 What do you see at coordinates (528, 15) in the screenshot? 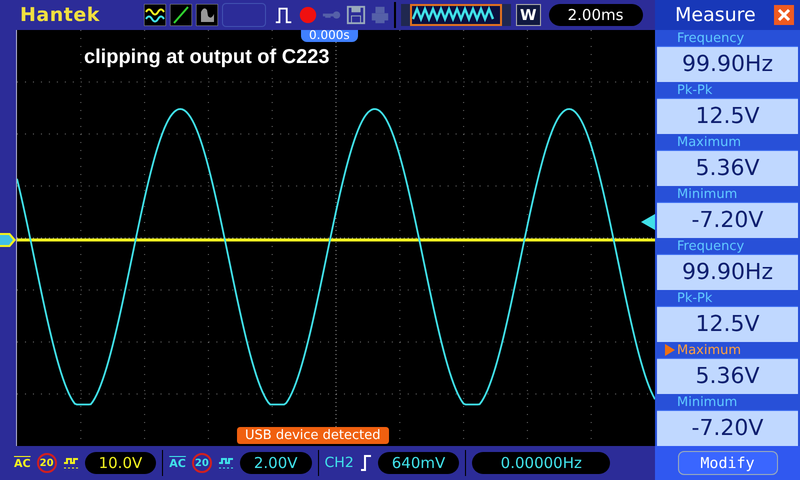
I see `zoom-key: W` at bounding box center [528, 15].